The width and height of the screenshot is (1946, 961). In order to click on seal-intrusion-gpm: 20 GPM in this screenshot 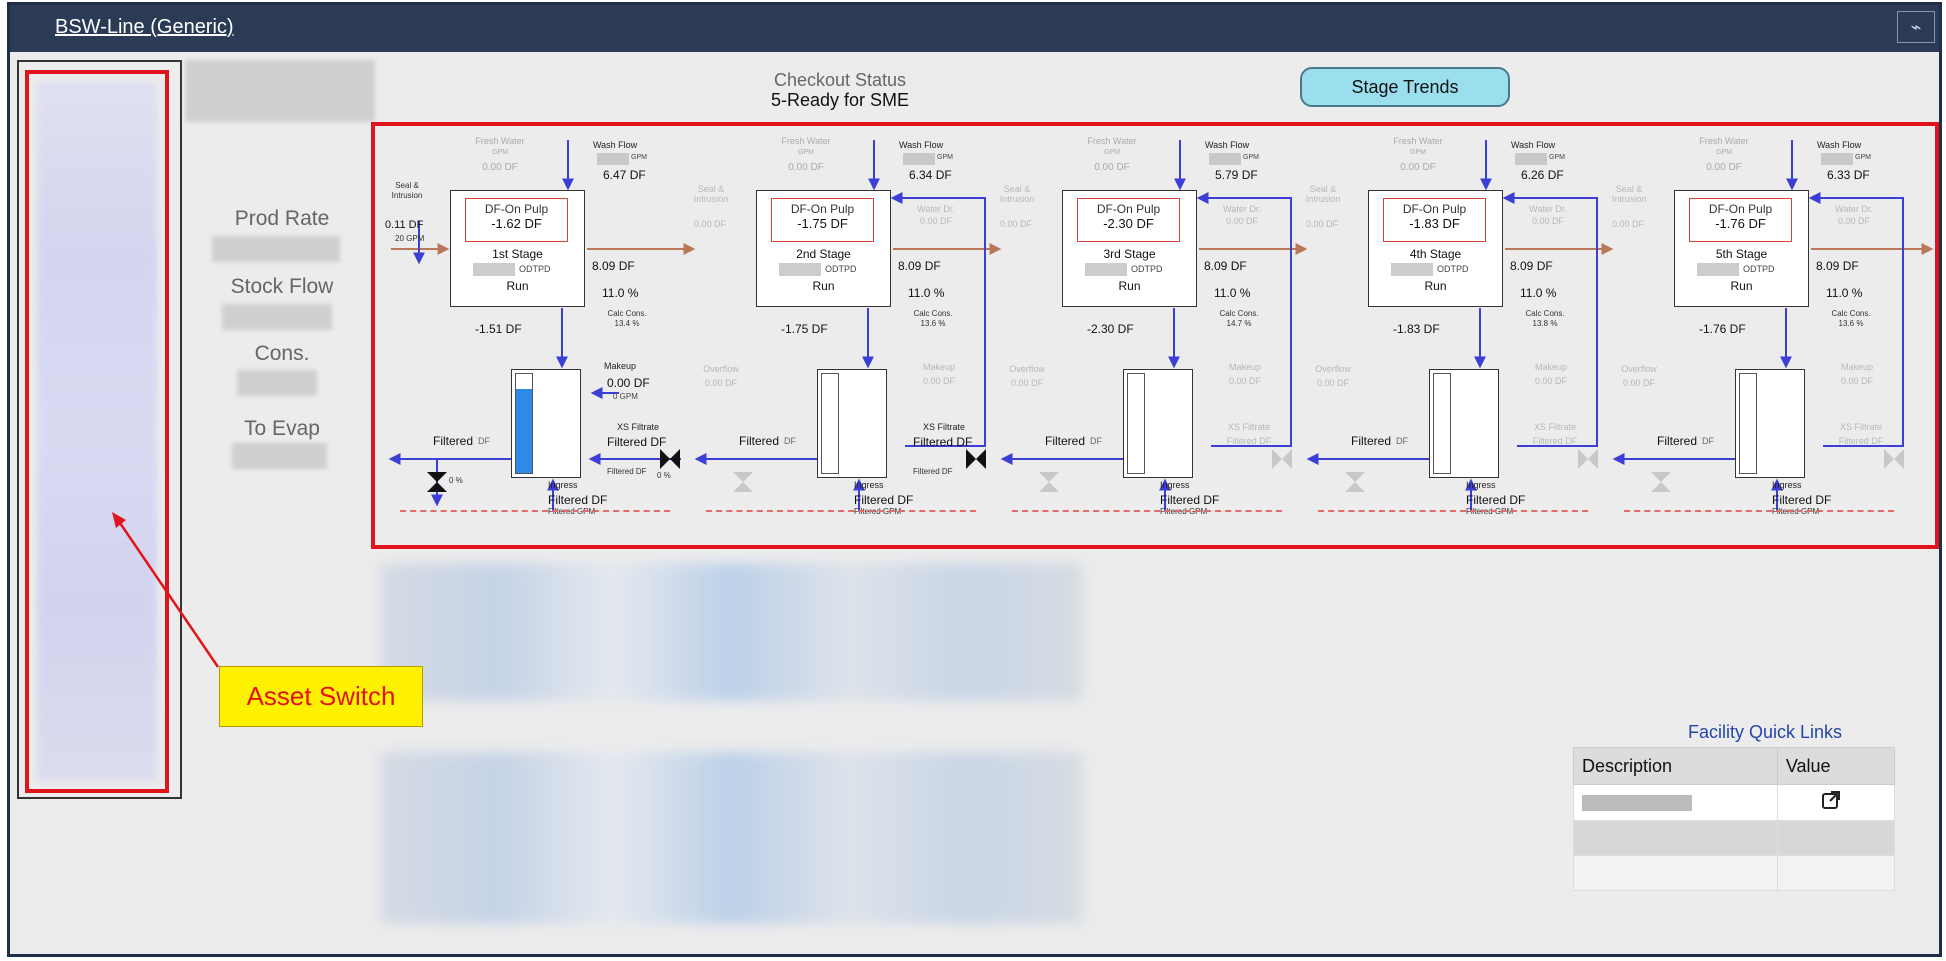, I will do `click(410, 238)`.